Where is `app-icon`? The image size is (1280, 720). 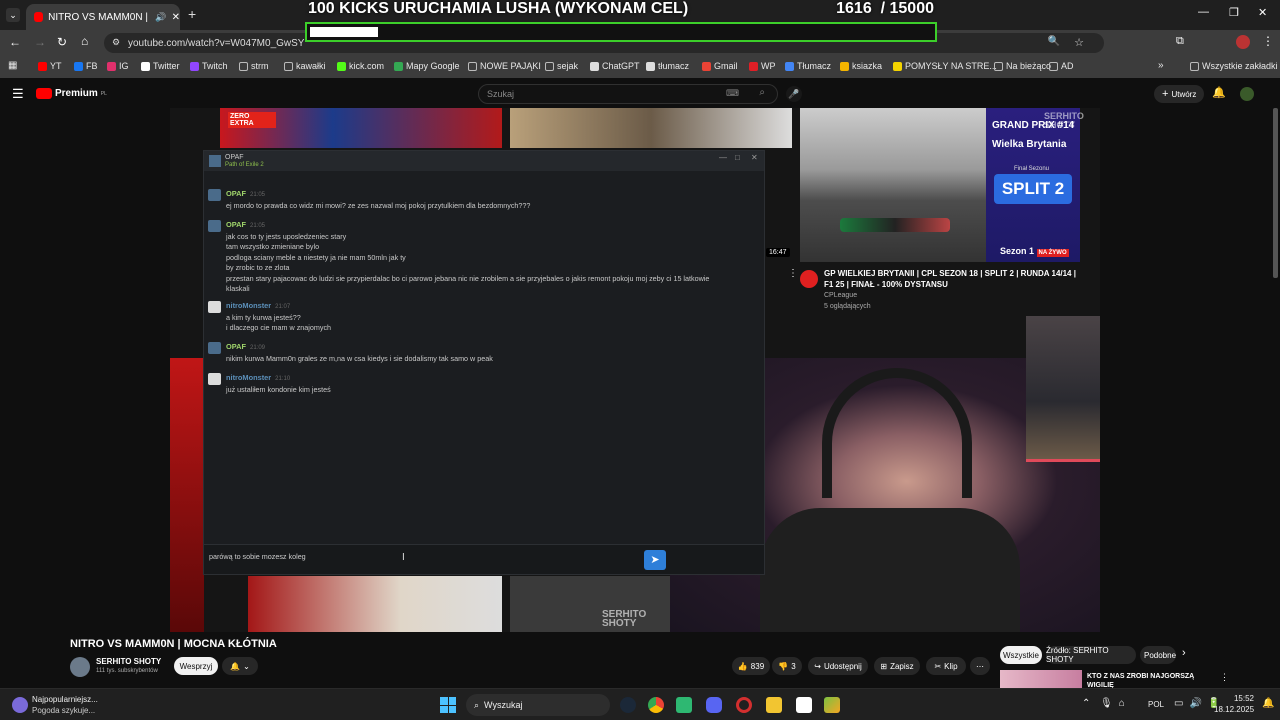
app-icon is located at coordinates (832, 705).